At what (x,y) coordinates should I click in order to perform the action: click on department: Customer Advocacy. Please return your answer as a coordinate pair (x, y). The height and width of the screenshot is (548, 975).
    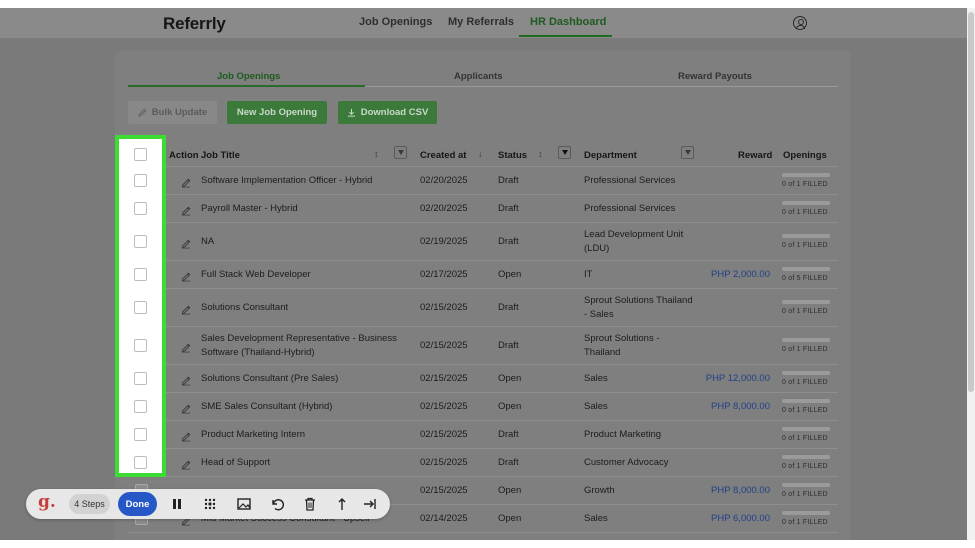
    Looking at the image, I should click on (626, 462).